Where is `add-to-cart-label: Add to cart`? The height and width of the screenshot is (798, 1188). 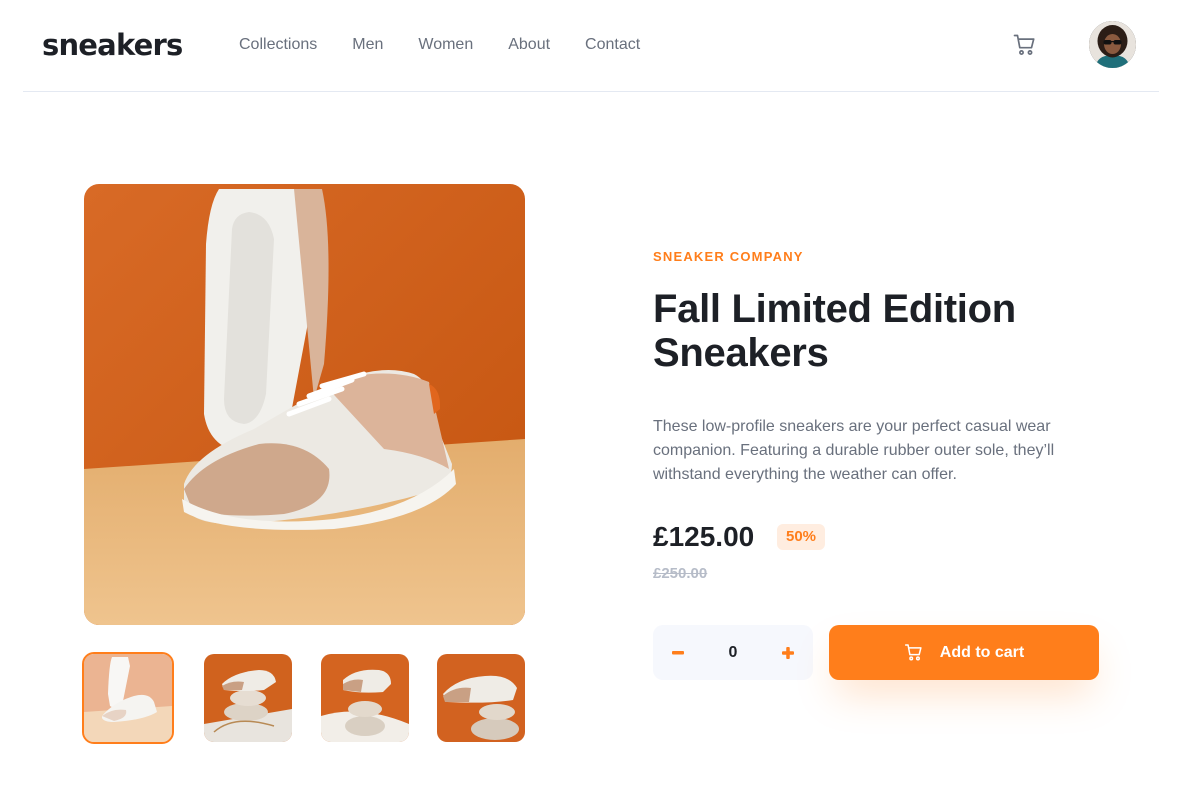 add-to-cart-label: Add to cart is located at coordinates (982, 652).